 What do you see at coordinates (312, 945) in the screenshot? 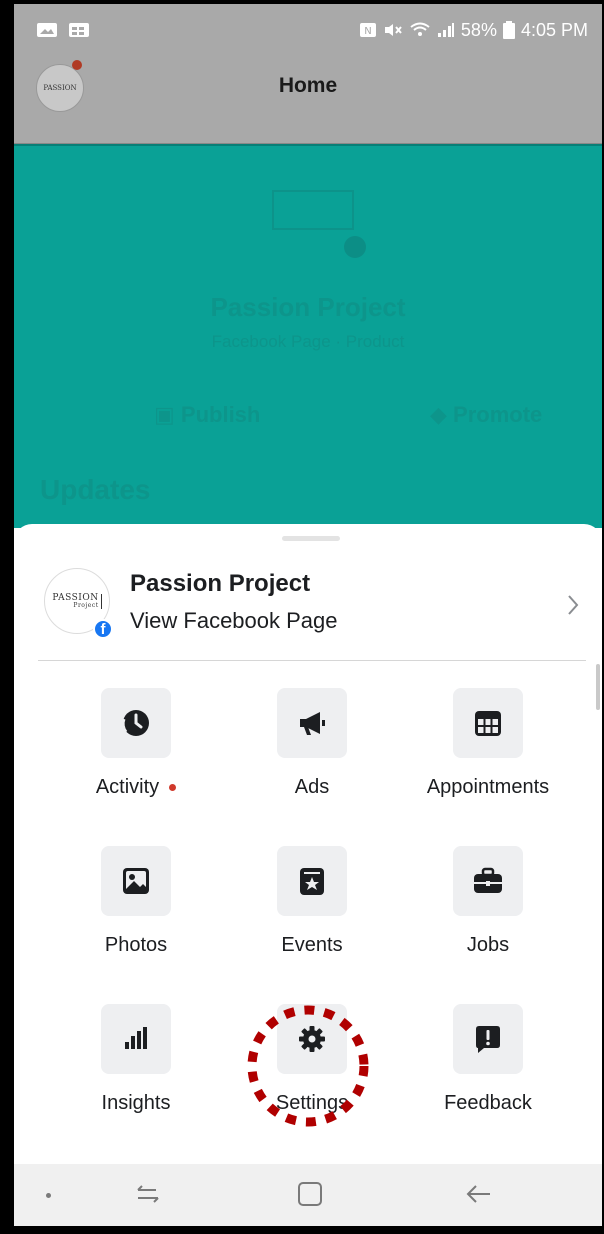
I see `tile-events-label: Events` at bounding box center [312, 945].